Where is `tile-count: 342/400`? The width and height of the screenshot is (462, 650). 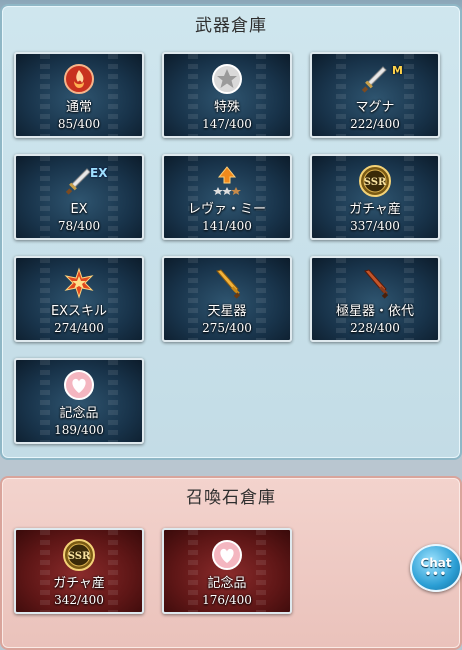
tile-count: 342/400 is located at coordinates (79, 600).